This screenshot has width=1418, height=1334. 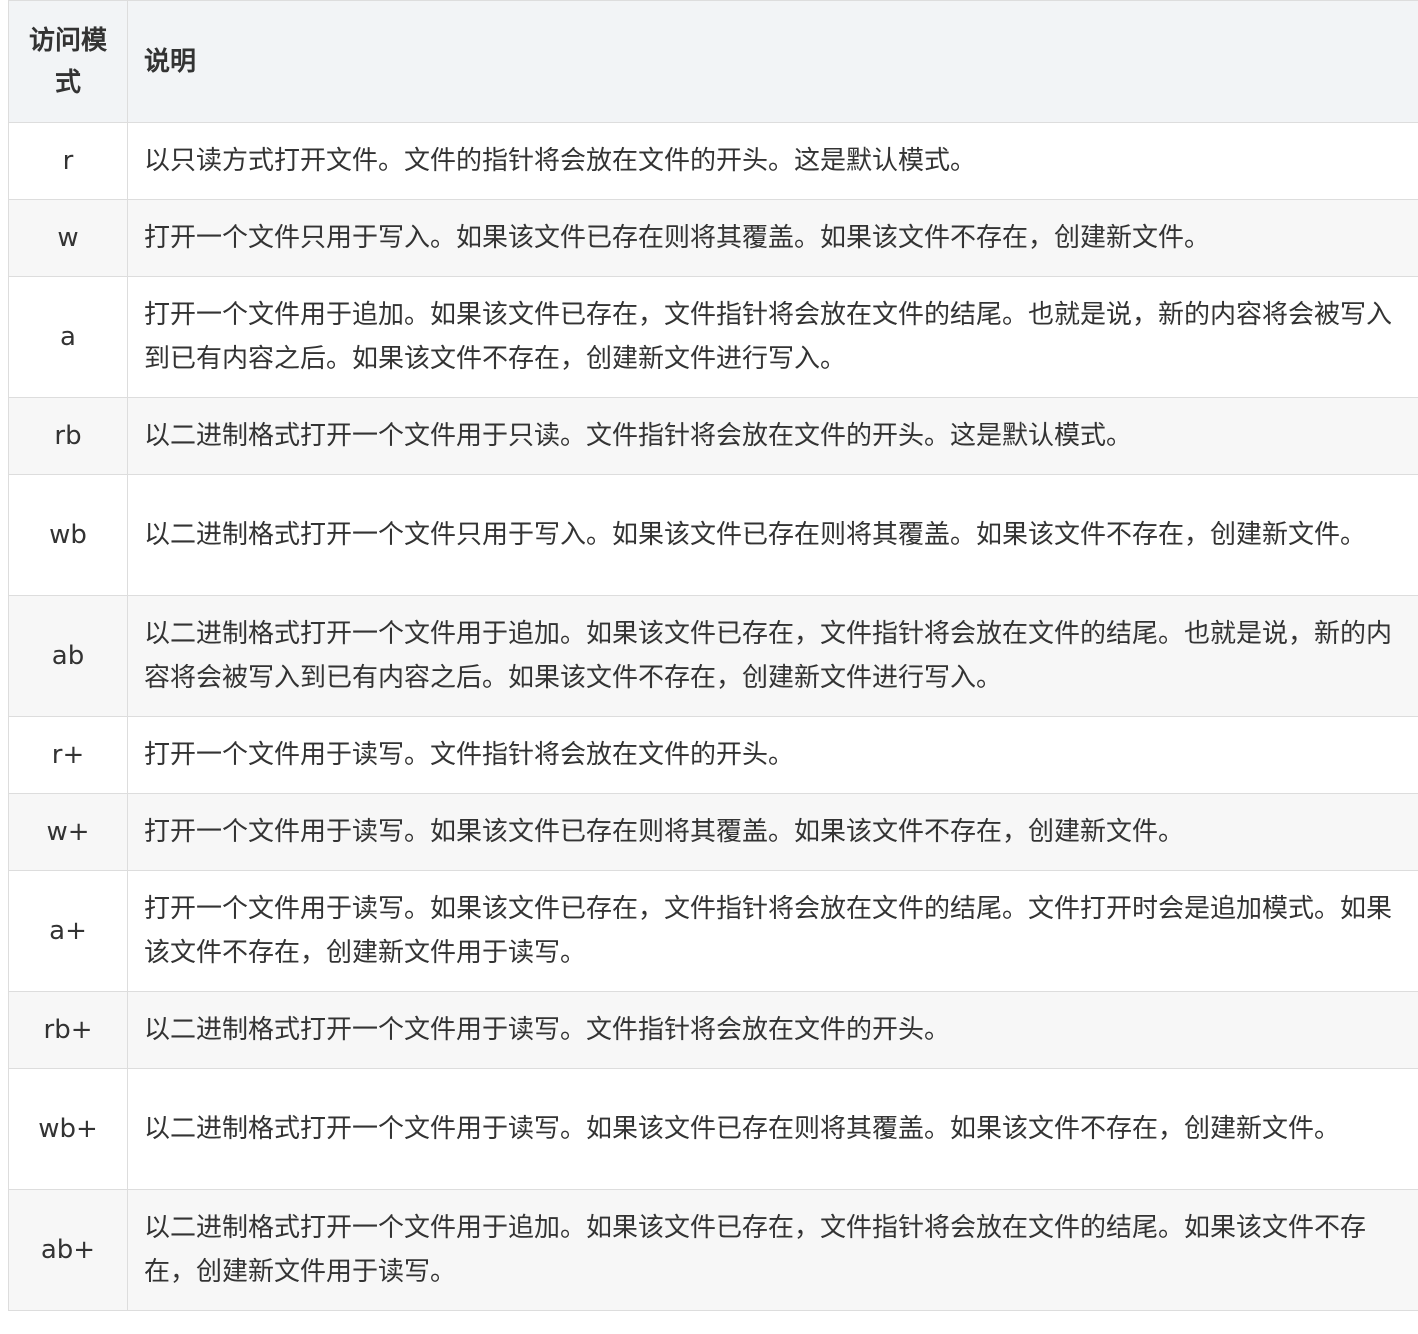 I want to click on mode-cell: wb, so click(x=68, y=535).